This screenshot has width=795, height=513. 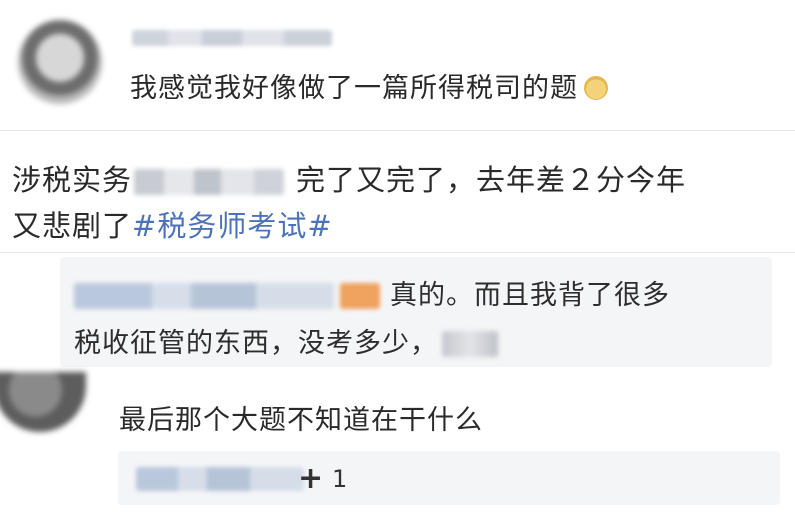 What do you see at coordinates (311, 478) in the screenshot?
I see `plus-icon: +` at bounding box center [311, 478].